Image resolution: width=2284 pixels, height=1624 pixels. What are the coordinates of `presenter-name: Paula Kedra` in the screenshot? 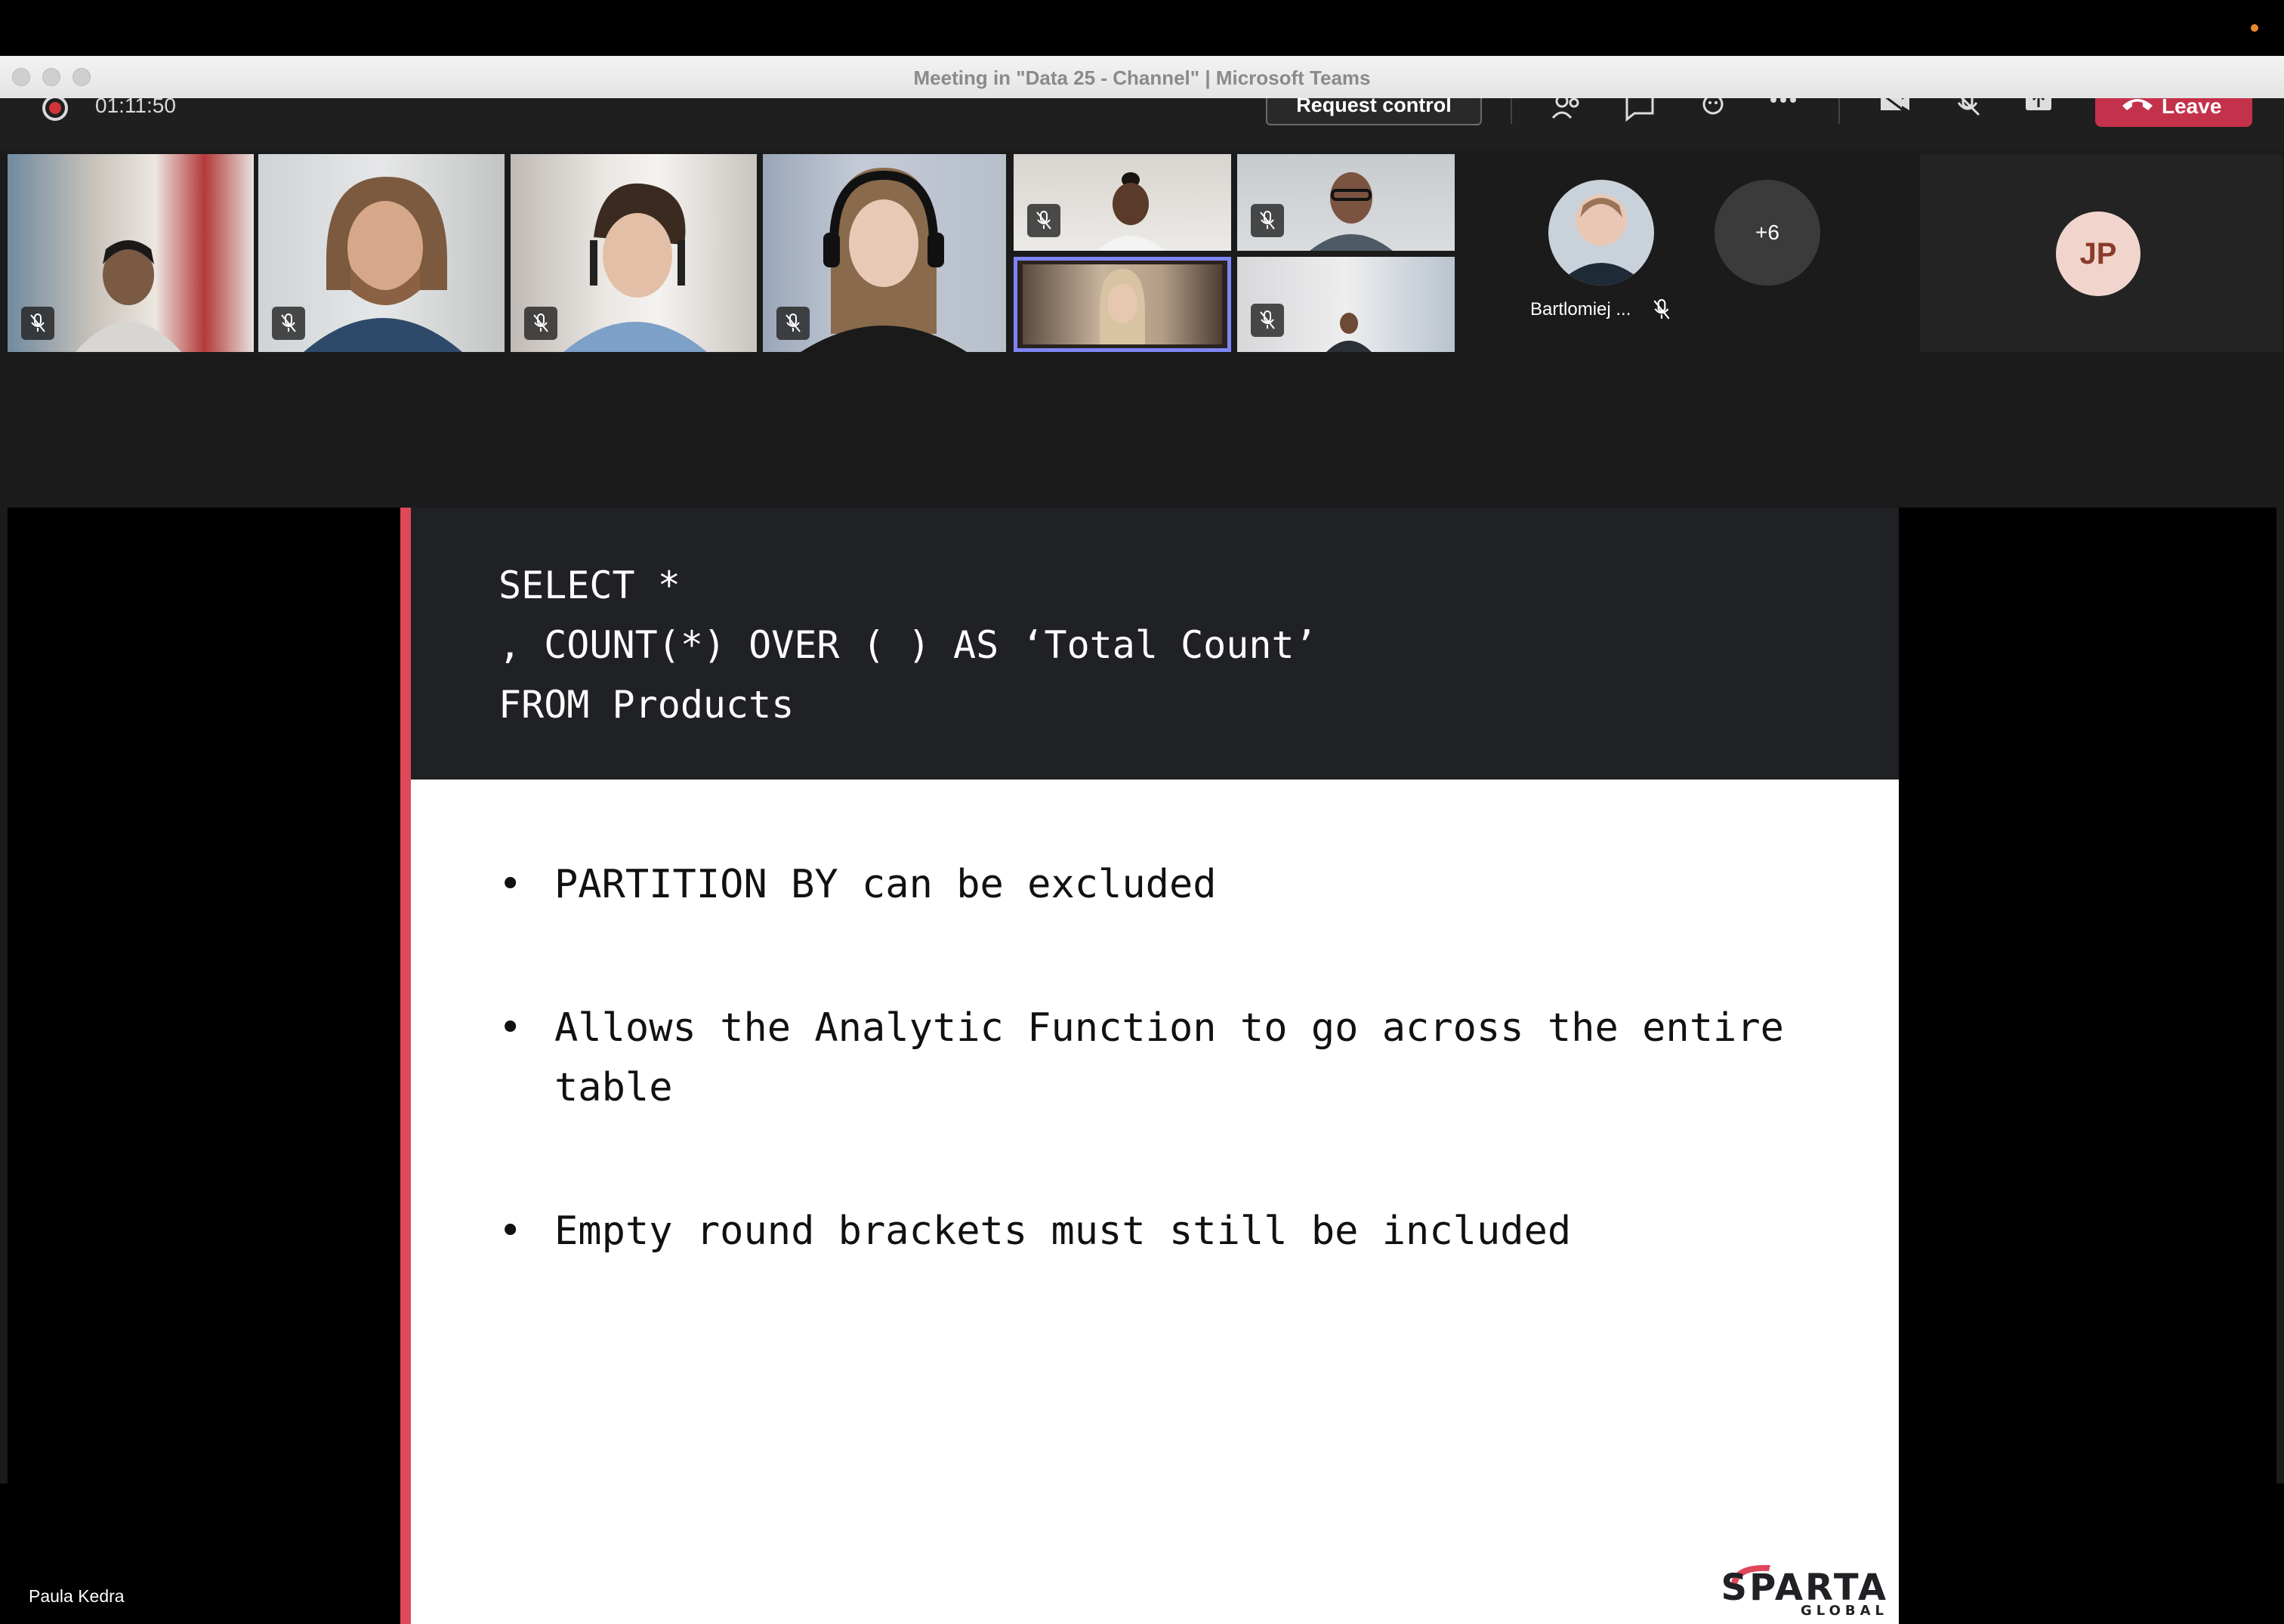 It's located at (77, 1596).